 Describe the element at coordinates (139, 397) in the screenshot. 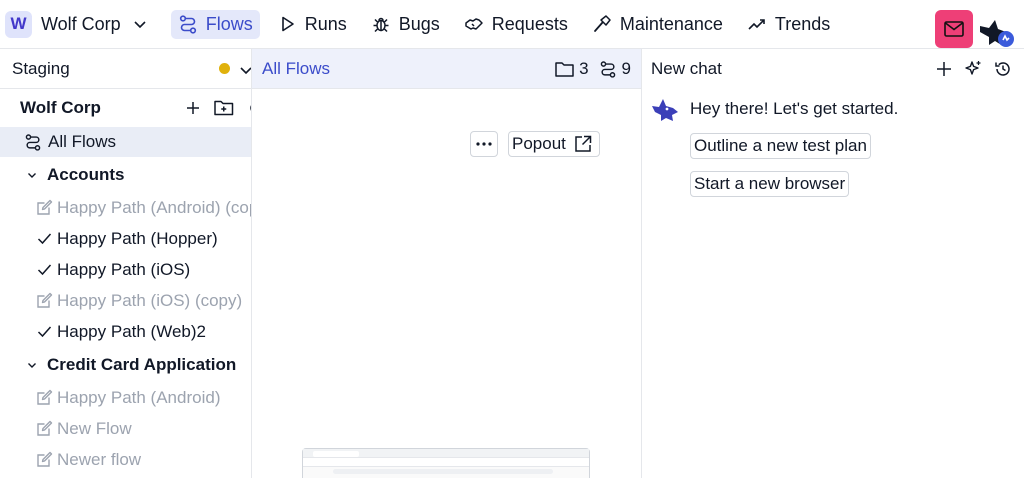

I see `flow-label: Happy Path (Android)` at that location.